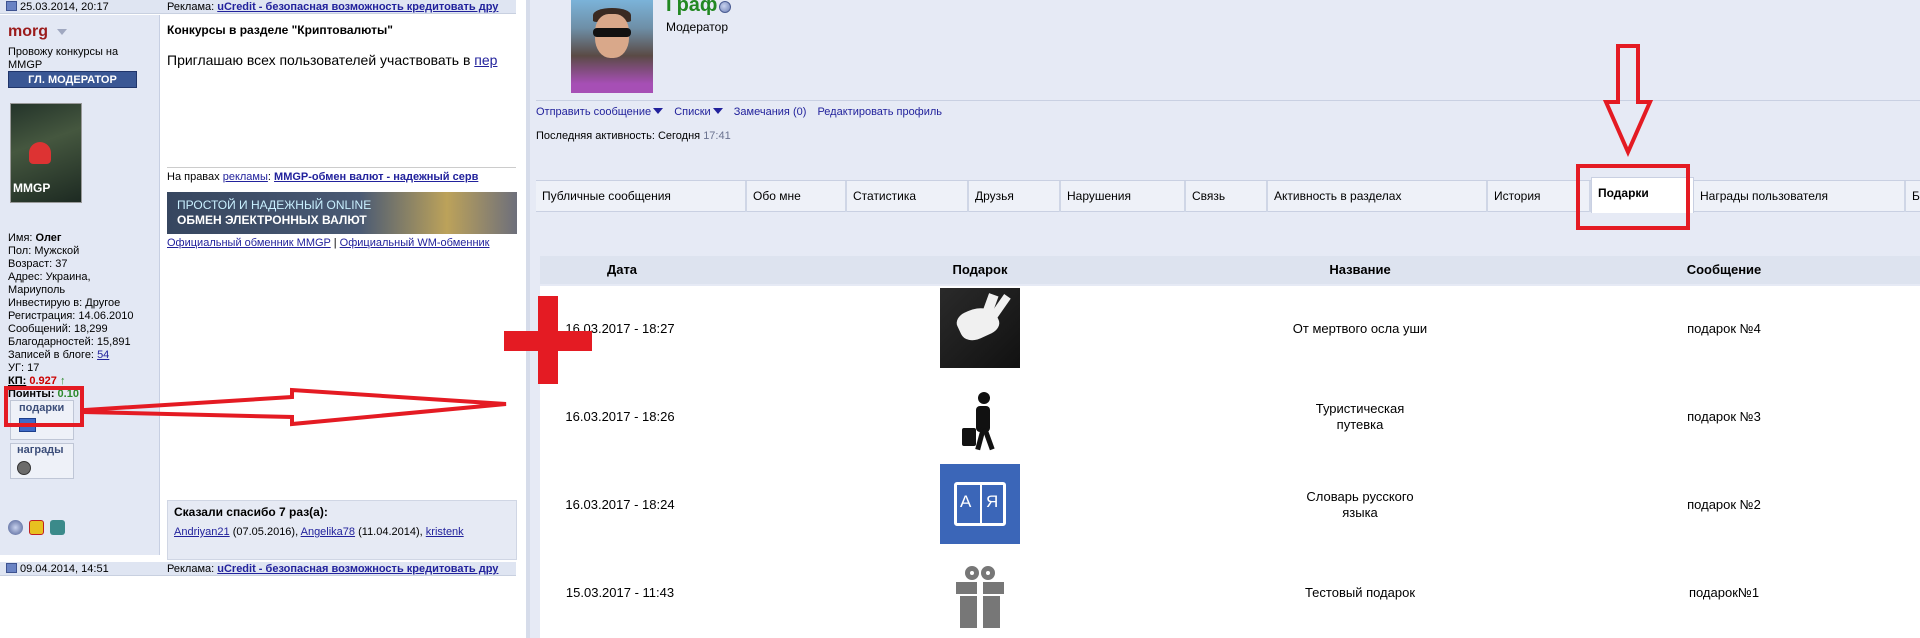  Describe the element at coordinates (1628, 100) in the screenshot. I see `down-arrow-shape` at that location.